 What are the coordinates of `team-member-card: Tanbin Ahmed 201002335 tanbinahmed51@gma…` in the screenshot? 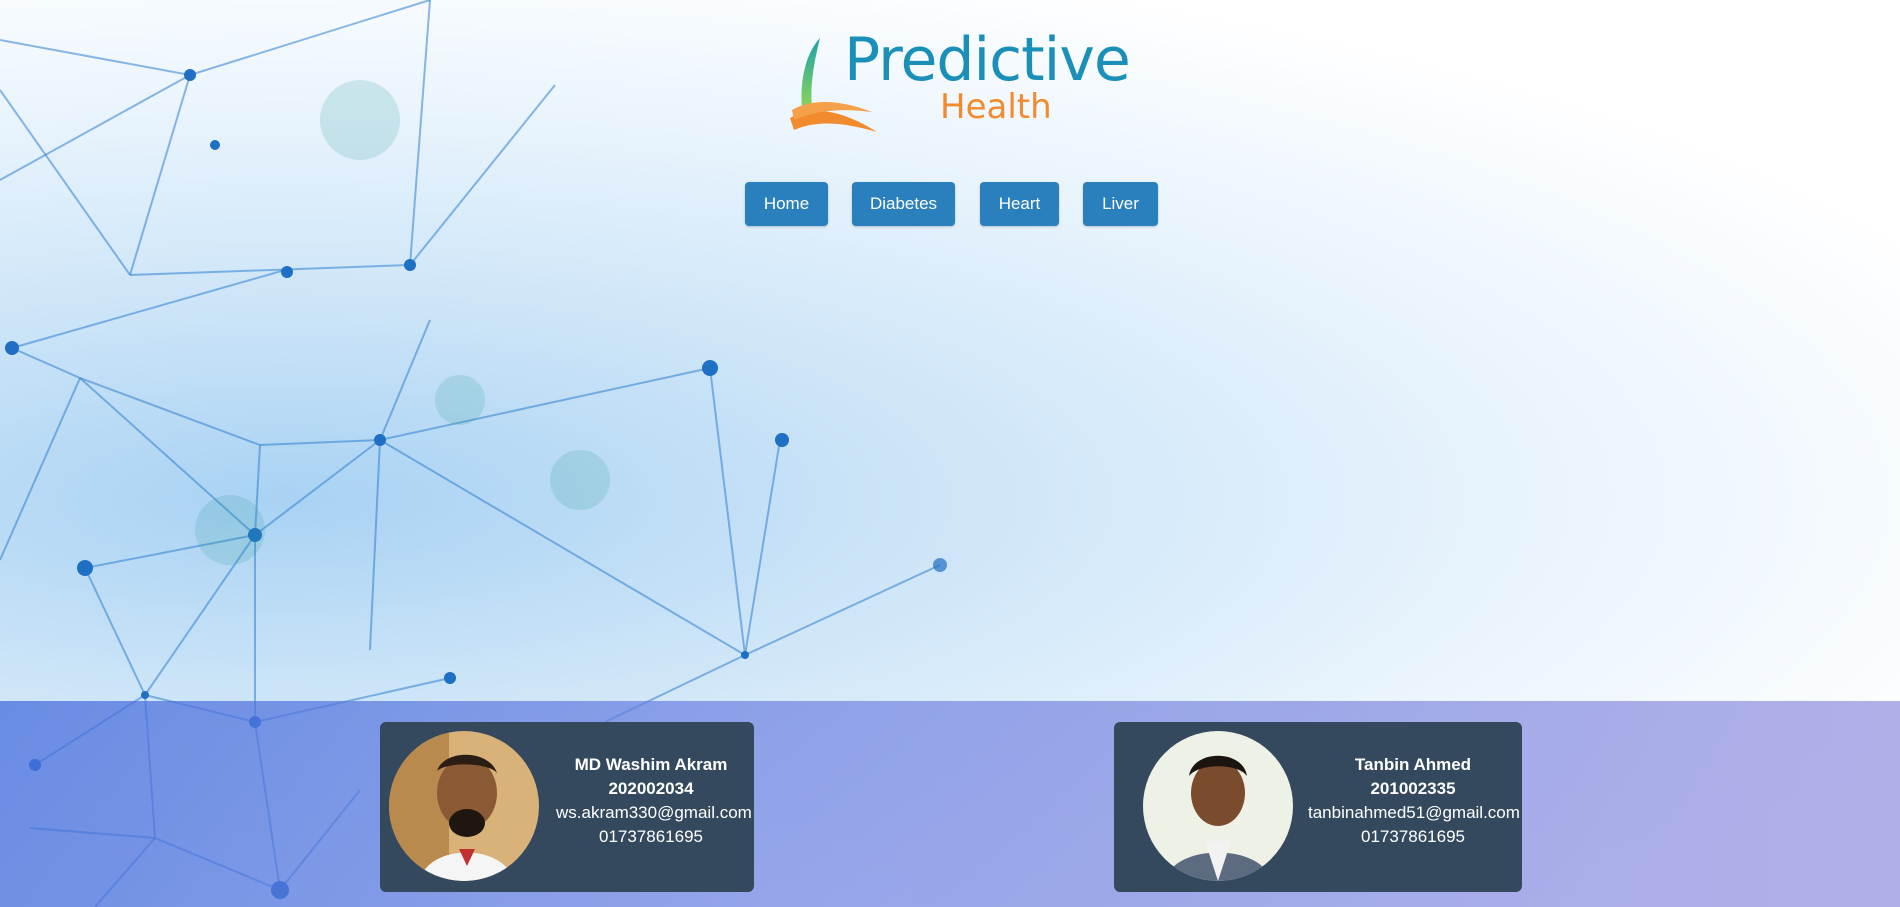 It's located at (1318, 807).